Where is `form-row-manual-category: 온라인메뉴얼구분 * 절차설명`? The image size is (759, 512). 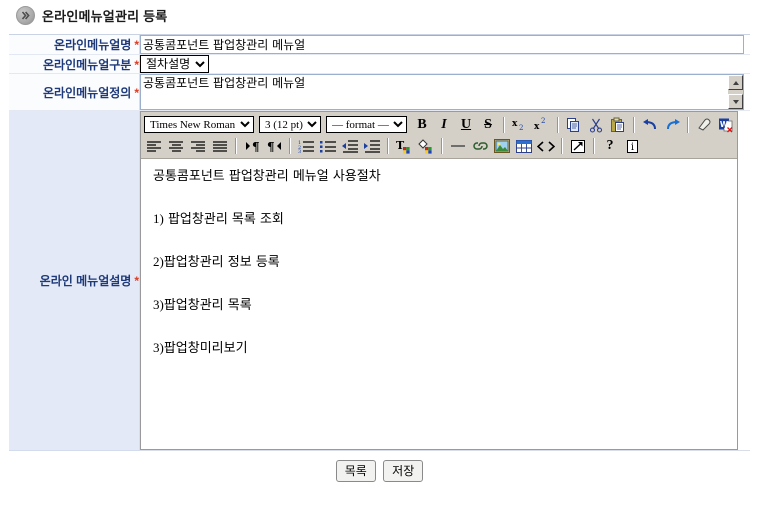 form-row-manual-category: 온라인메뉴얼구분 * 절차설명 is located at coordinates (379, 64).